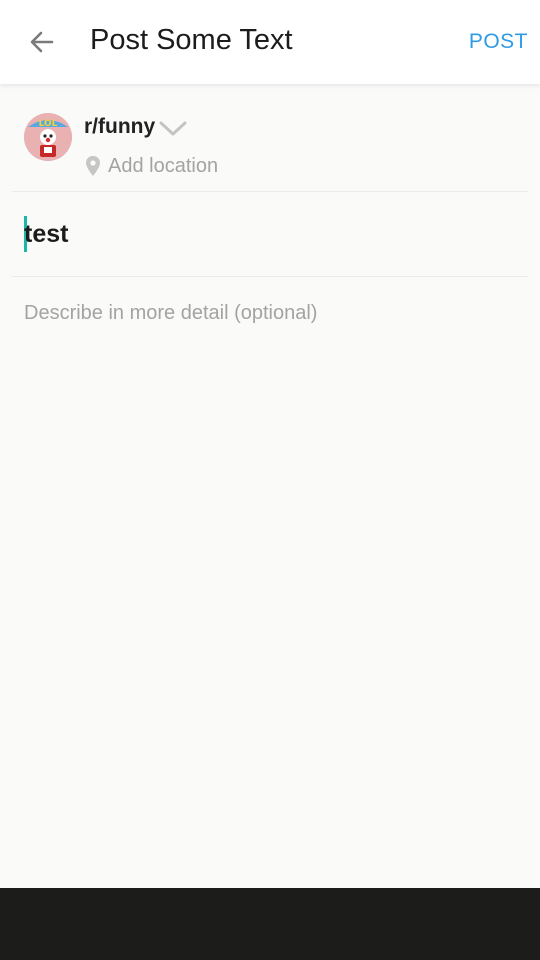 The height and width of the screenshot is (960, 540). I want to click on map-pin-icon, so click(93, 166).